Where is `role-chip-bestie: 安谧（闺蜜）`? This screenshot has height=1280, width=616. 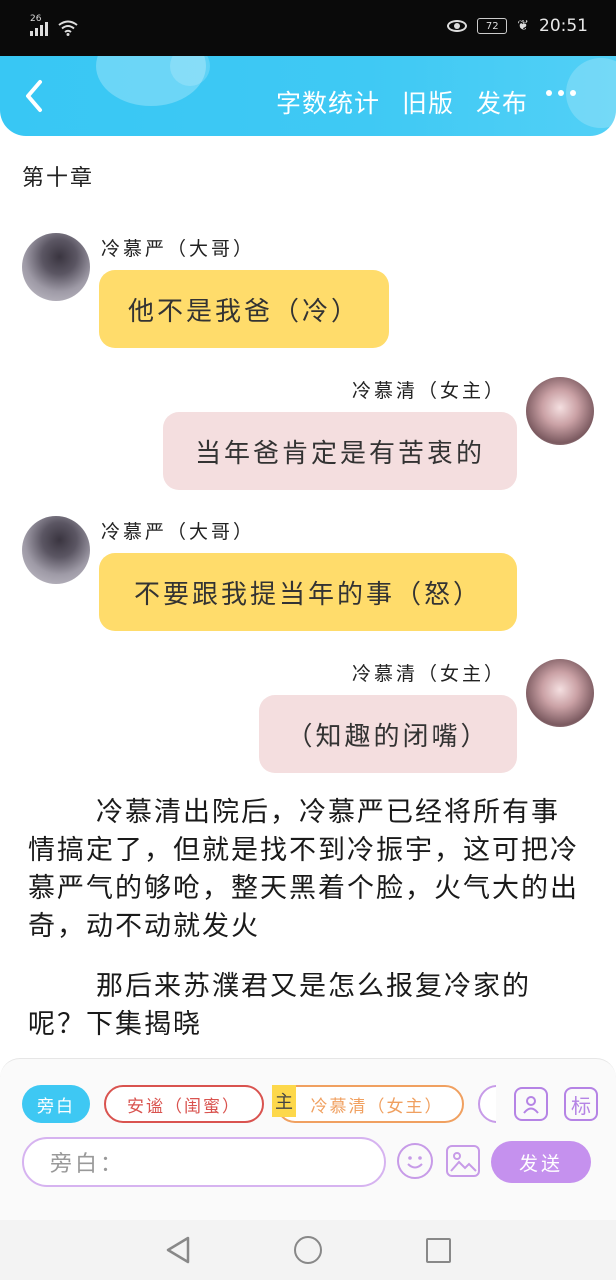 role-chip-bestie: 安谧（闺蜜） is located at coordinates (184, 1104).